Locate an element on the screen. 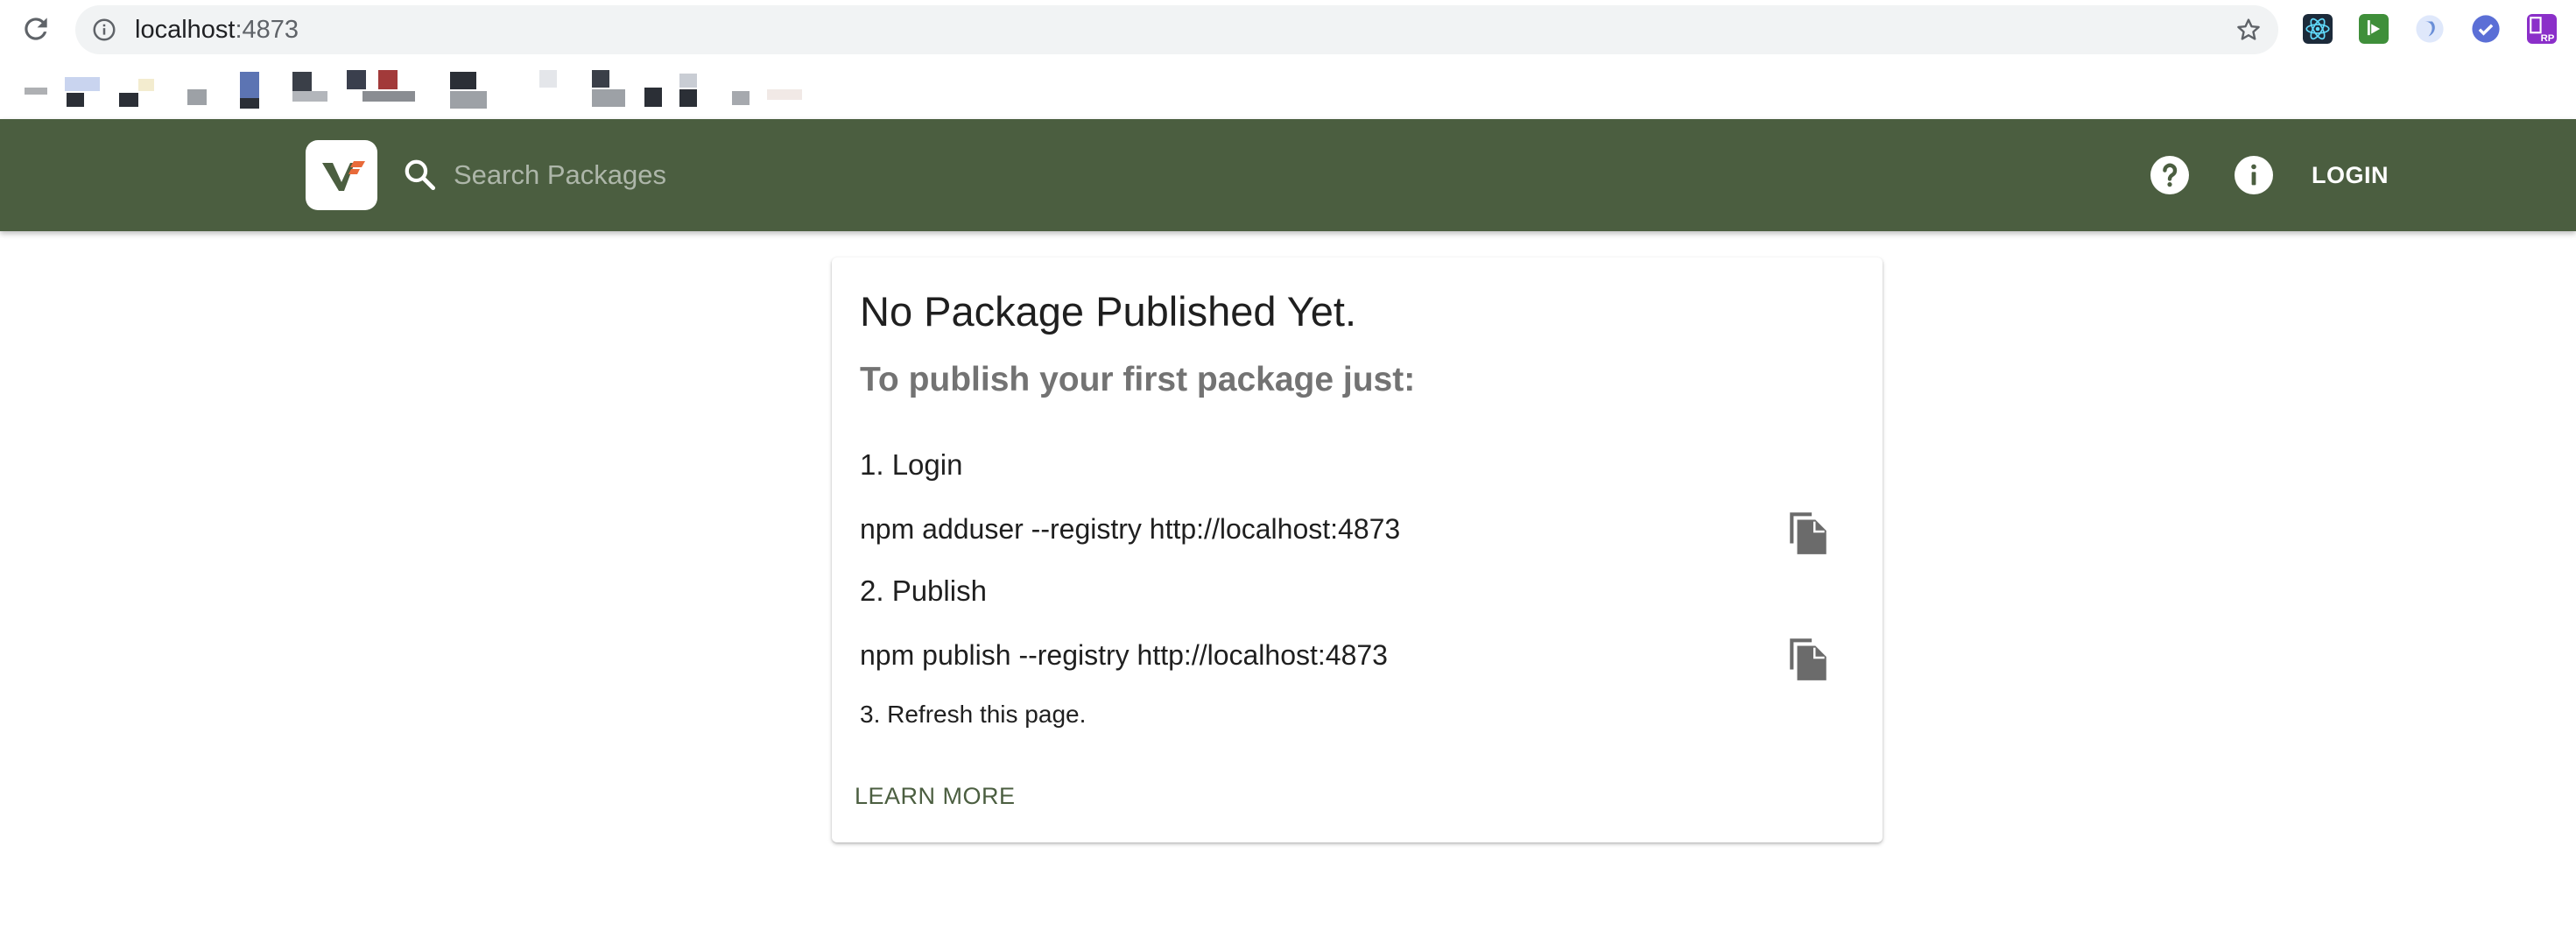  rp-extension-icon: RP is located at coordinates (2542, 29).